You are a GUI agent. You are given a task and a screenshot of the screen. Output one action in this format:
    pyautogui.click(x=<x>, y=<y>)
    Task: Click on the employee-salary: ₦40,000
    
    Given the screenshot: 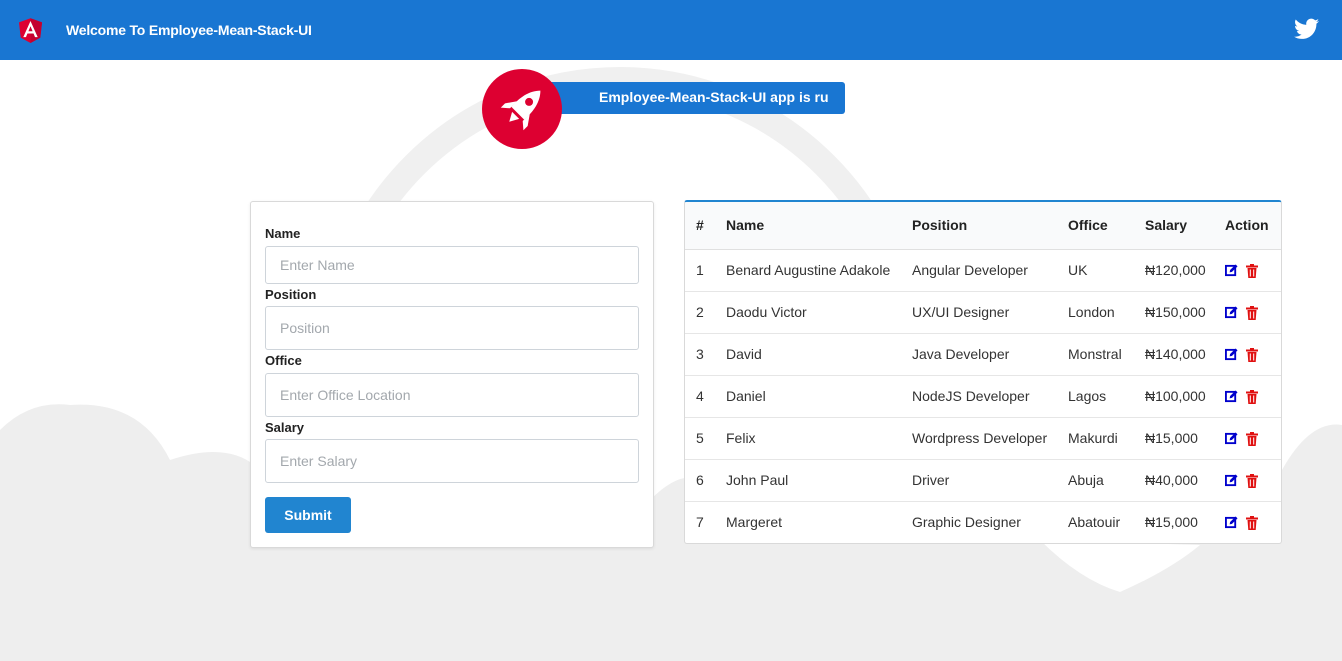 What is the action you would take?
    pyautogui.click(x=1185, y=480)
    